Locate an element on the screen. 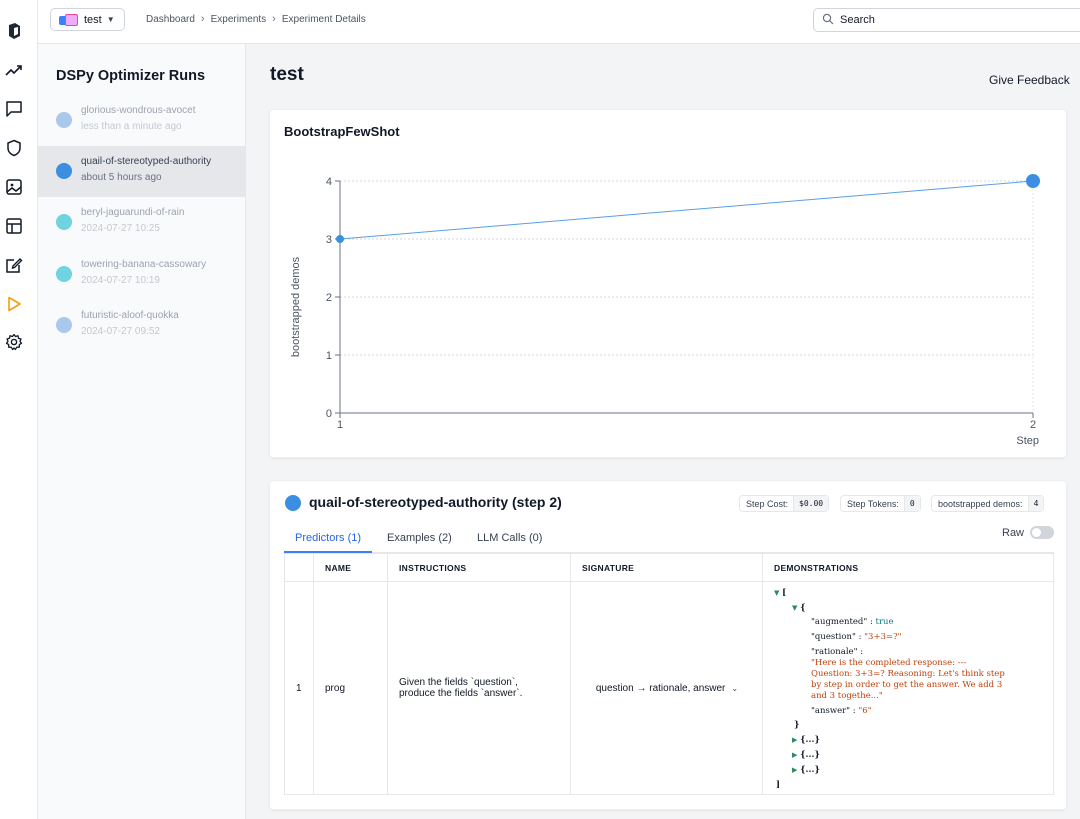  json-key: "rationale" is located at coordinates (834, 652).